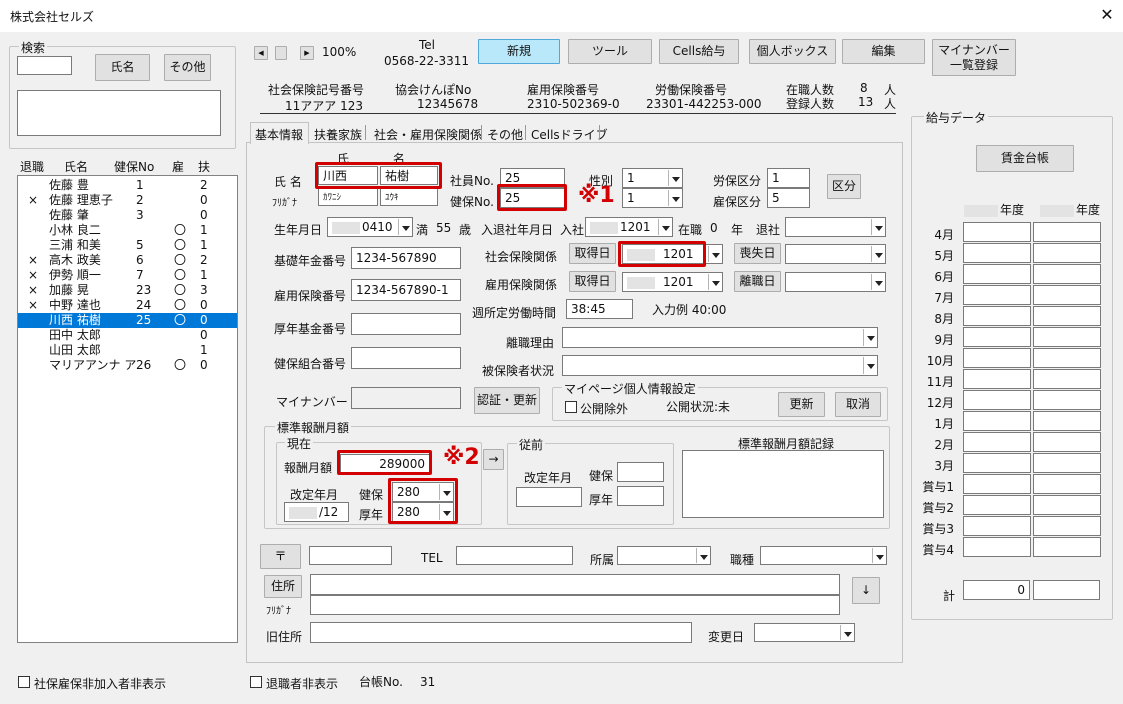 Image resolution: width=1123 pixels, height=704 pixels. I want to click on search-other-button: その他, so click(187, 67).